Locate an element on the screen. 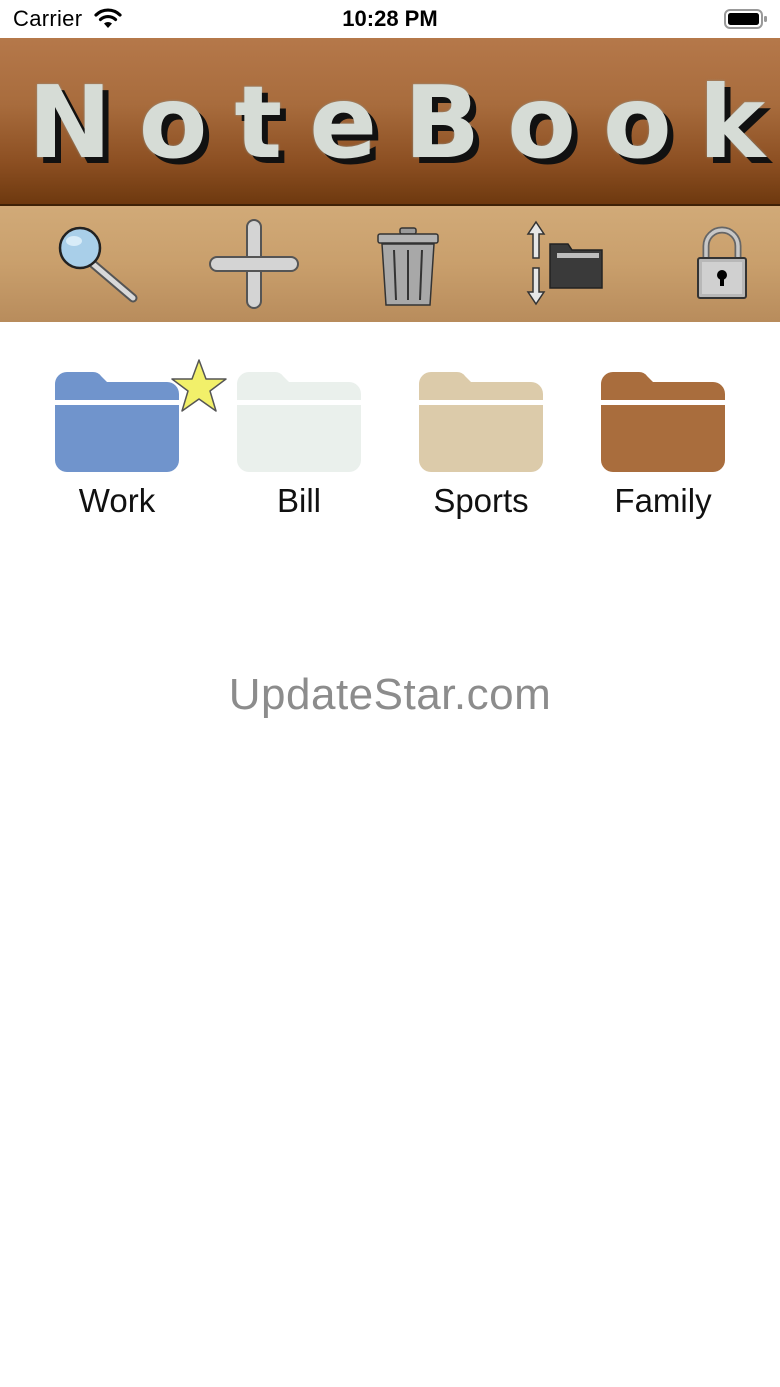 This screenshot has height=1387, width=780. sort-folders-icon is located at coordinates (564, 263).